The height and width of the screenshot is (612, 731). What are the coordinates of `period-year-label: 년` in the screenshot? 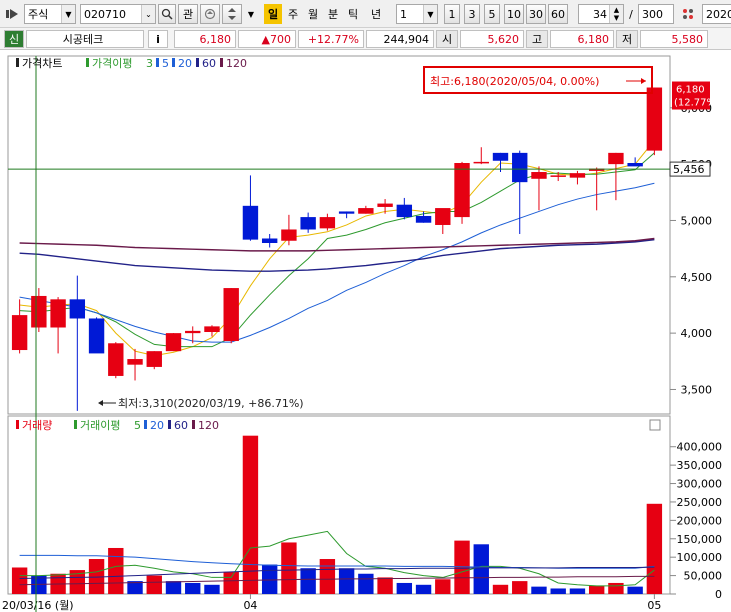 It's located at (376, 14).